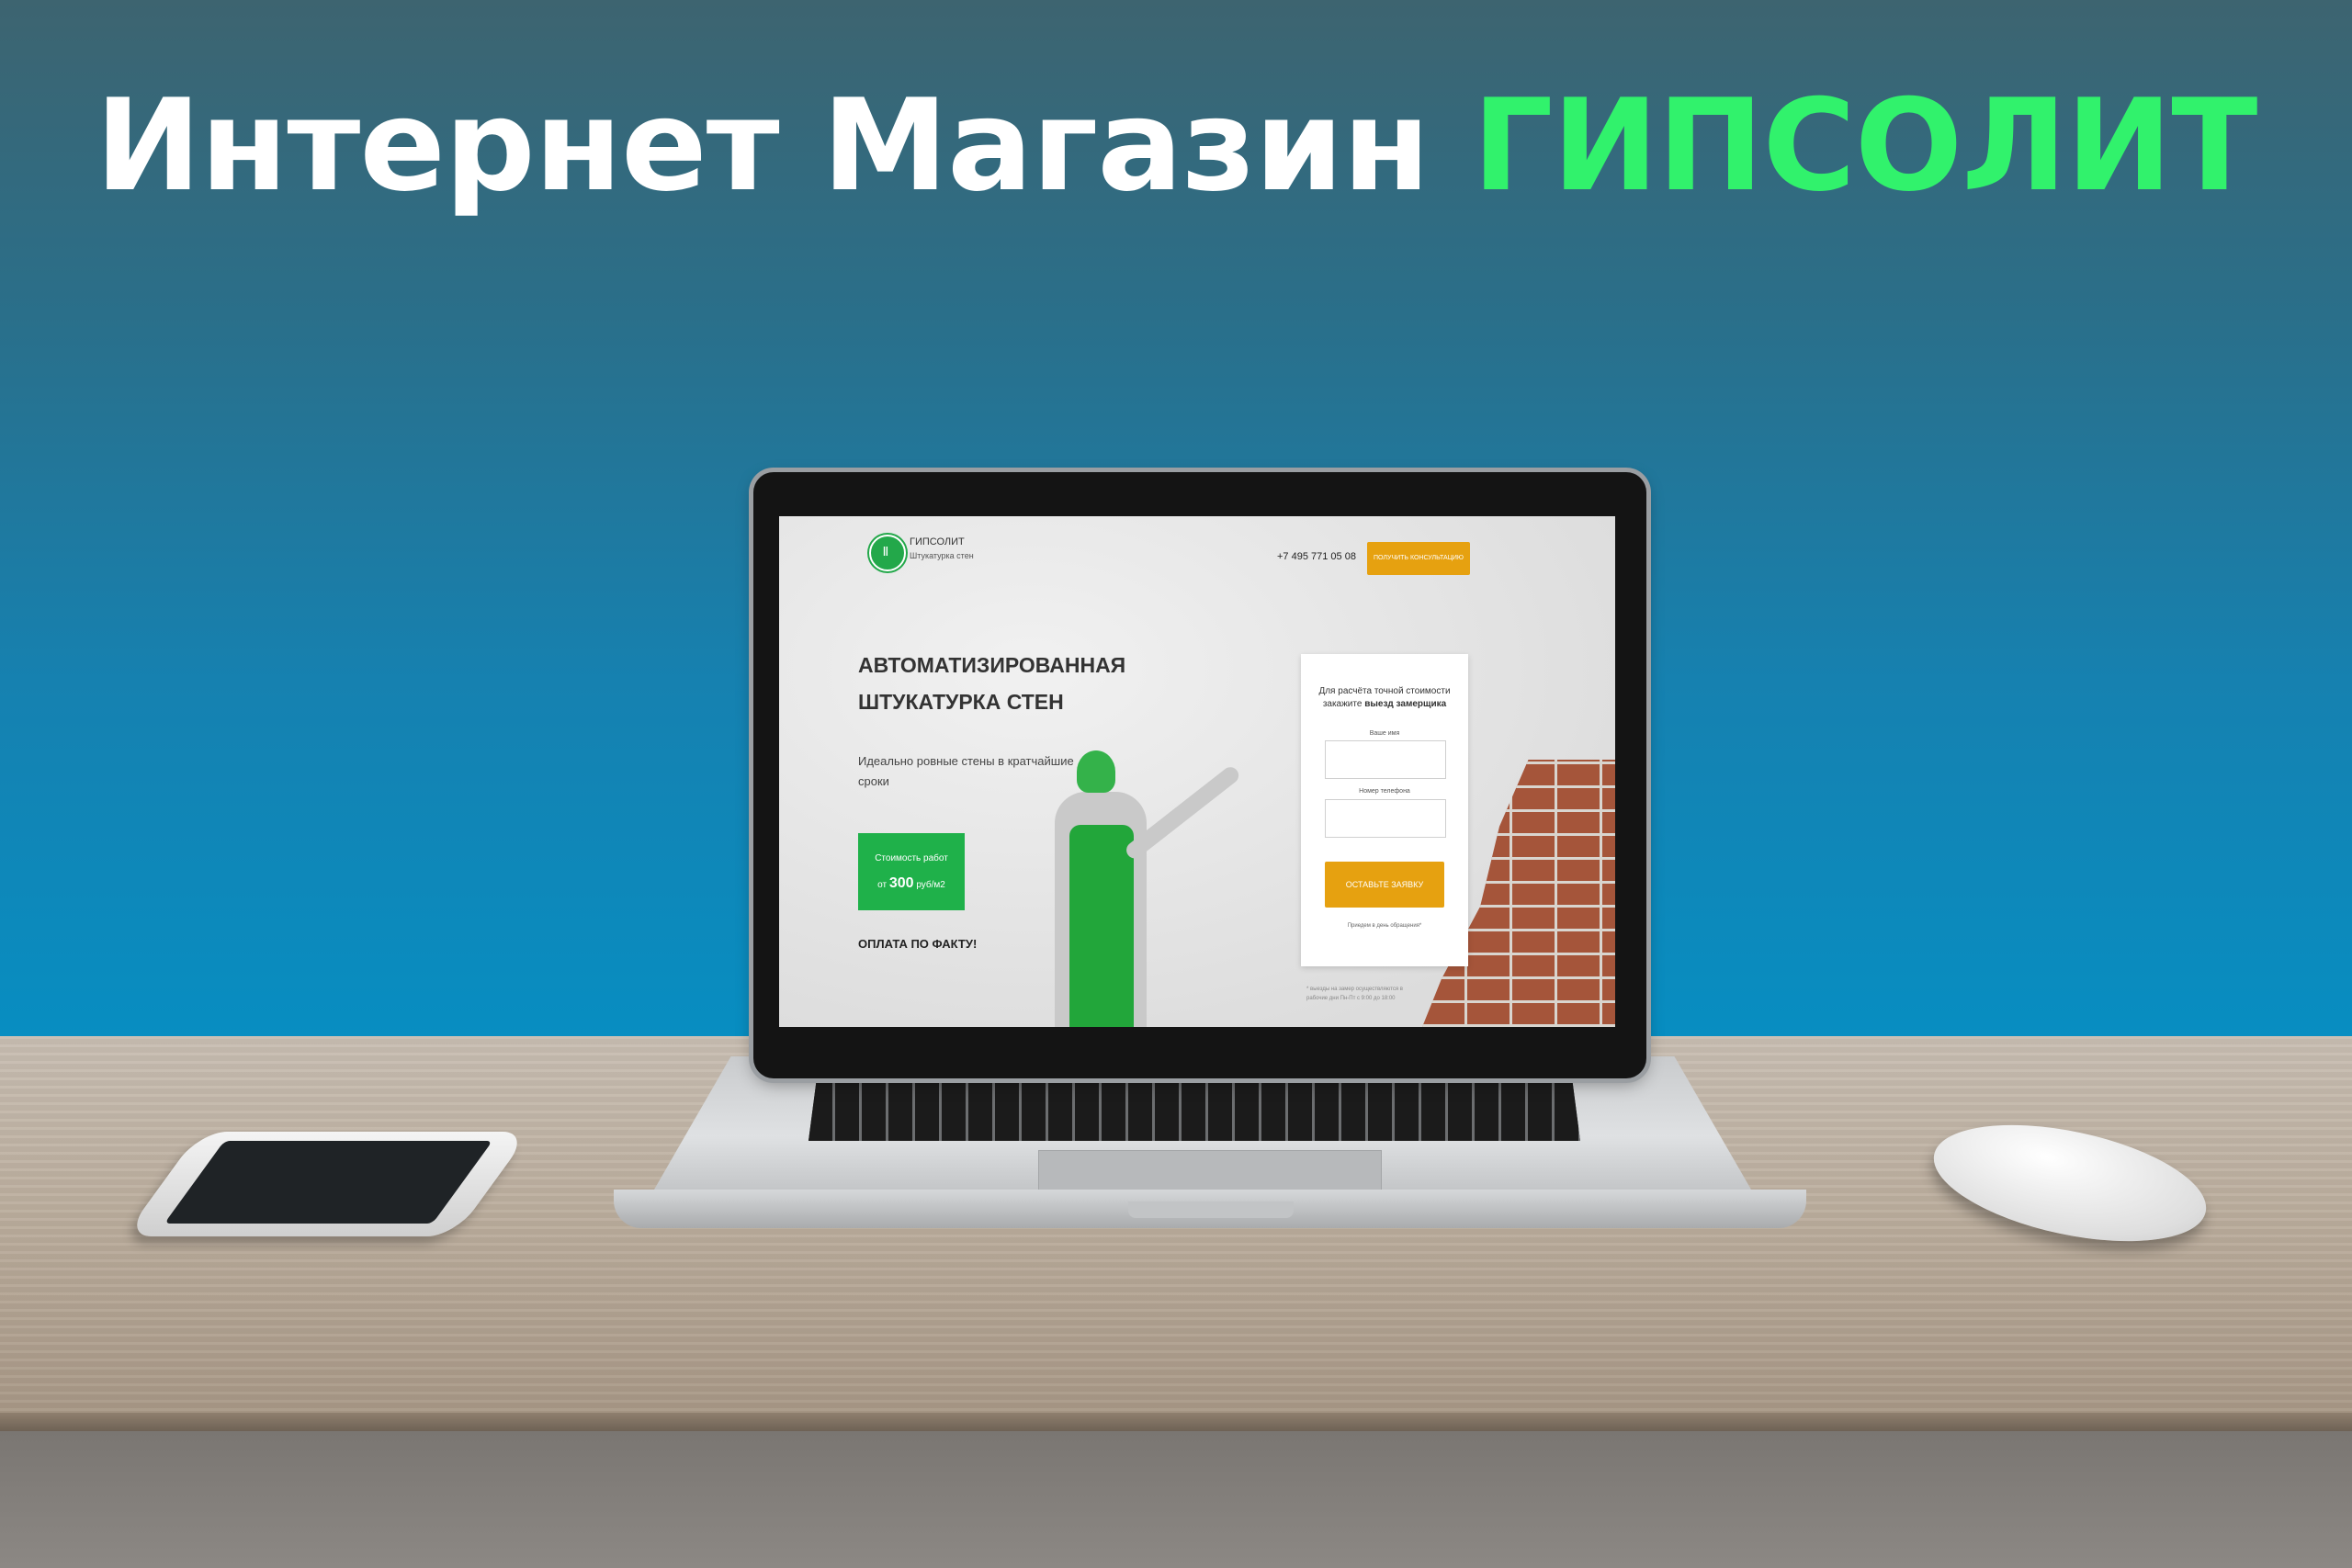 Image resolution: width=2352 pixels, height=1568 pixels. Describe the element at coordinates (763, 146) in the screenshot. I see `headline-text: Интернет Магазин` at that location.